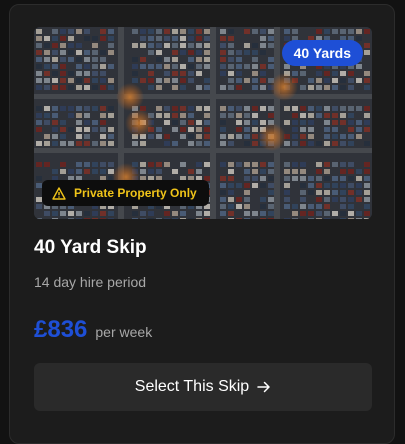  I want to click on arrow-right-icon, so click(264, 387).